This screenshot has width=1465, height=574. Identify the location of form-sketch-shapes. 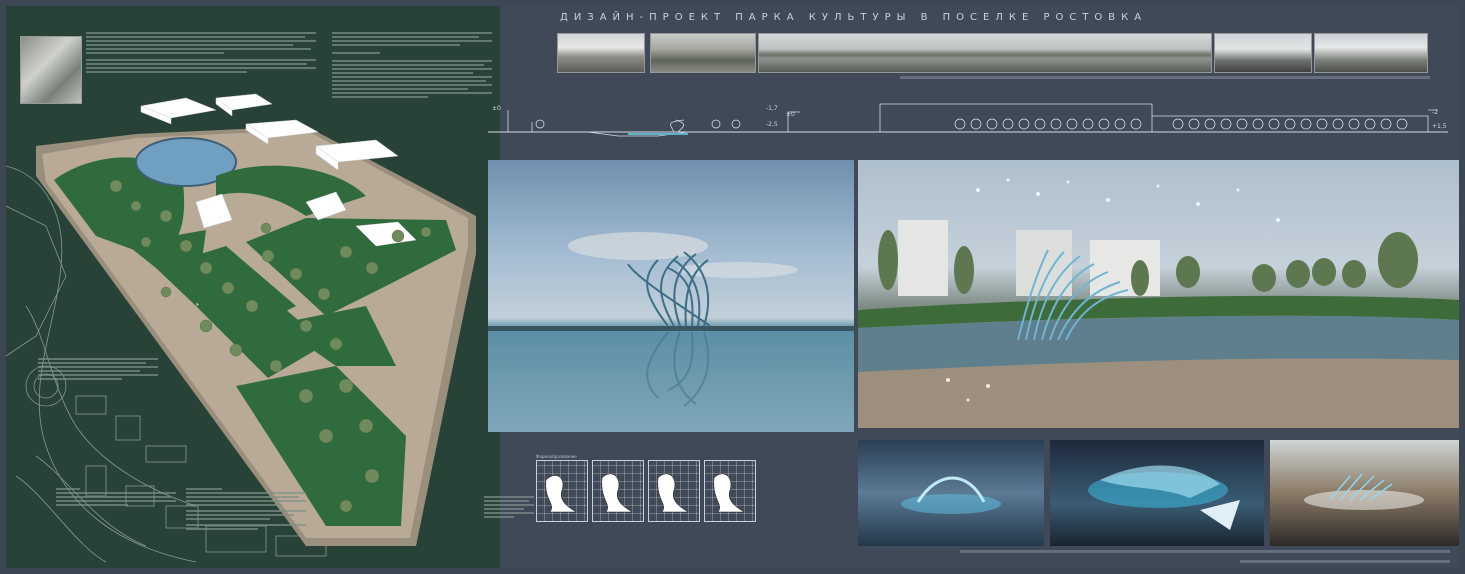
(645, 493).